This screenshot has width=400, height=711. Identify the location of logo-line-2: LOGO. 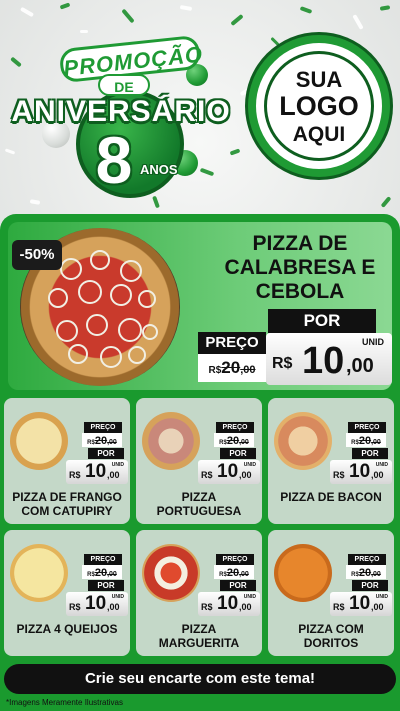
(319, 106).